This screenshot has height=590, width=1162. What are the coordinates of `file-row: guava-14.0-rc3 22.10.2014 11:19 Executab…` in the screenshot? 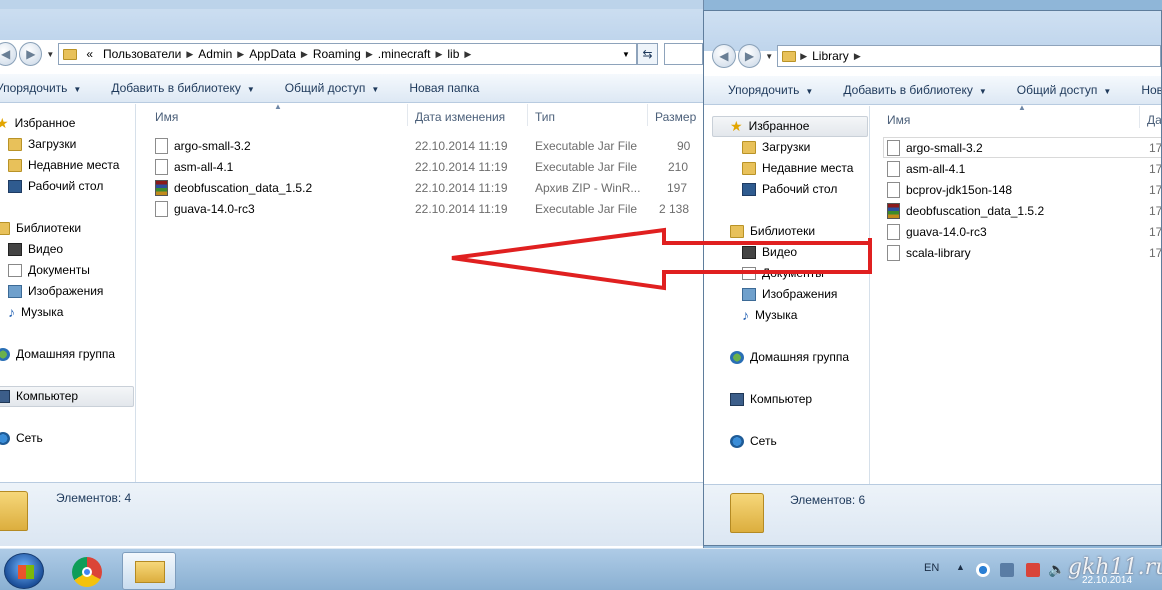 It's located at (429, 208).